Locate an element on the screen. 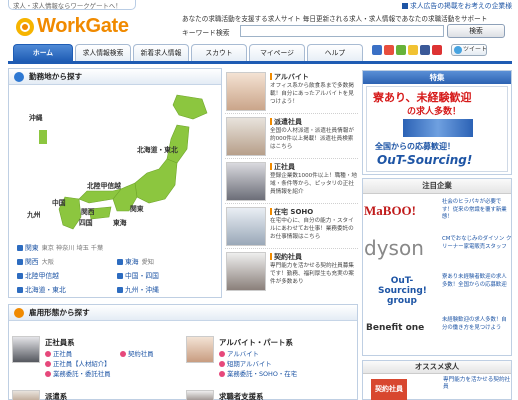 Image resolution: width=518 pixels, height=400 pixels. featured-companies-title: 注目企業 is located at coordinates (437, 186).